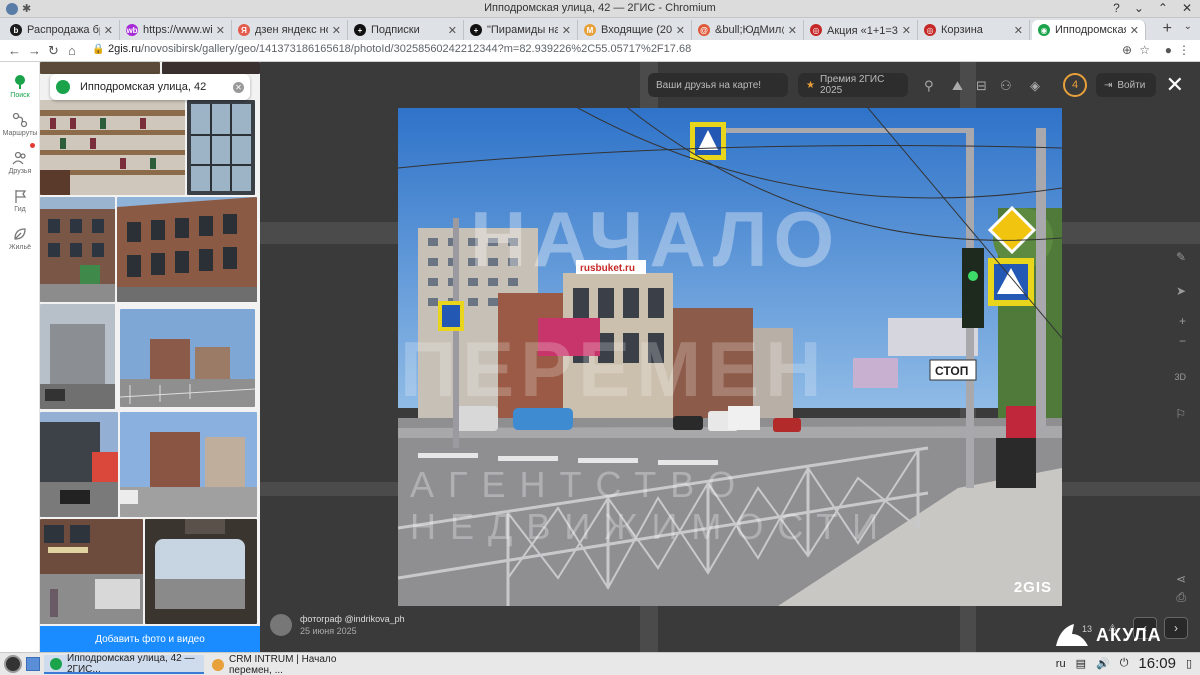 The width and height of the screenshot is (1200, 675). Describe the element at coordinates (1139, 8) in the screenshot. I see `minimize-icon: ⌄` at that location.